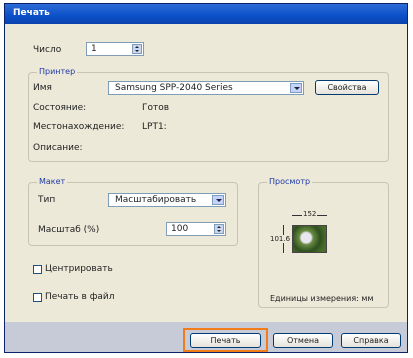  I want to click on help-button: Справка, so click(371, 340).